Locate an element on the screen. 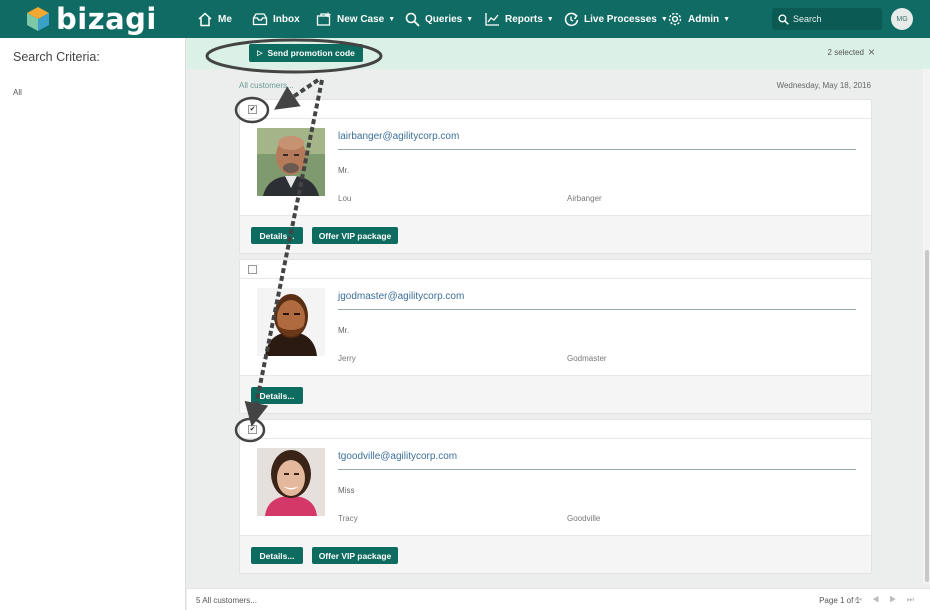 Image resolution: width=930 pixels, height=610 pixels. customer-email: jgodmaster@agilitycorp.com is located at coordinates (401, 296).